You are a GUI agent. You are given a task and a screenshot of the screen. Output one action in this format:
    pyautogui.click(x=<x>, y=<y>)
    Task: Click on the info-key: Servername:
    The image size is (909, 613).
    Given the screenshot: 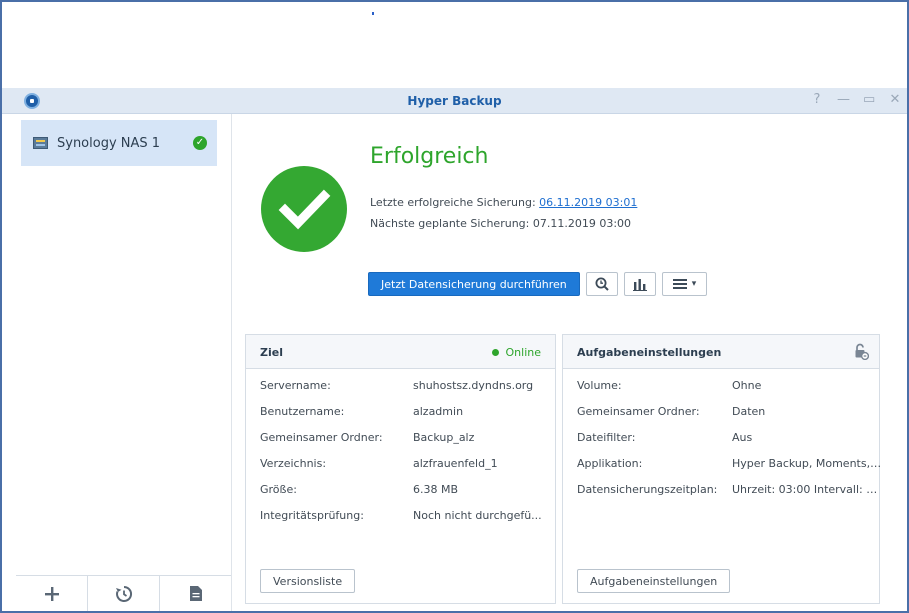 What is the action you would take?
    pyautogui.click(x=295, y=385)
    